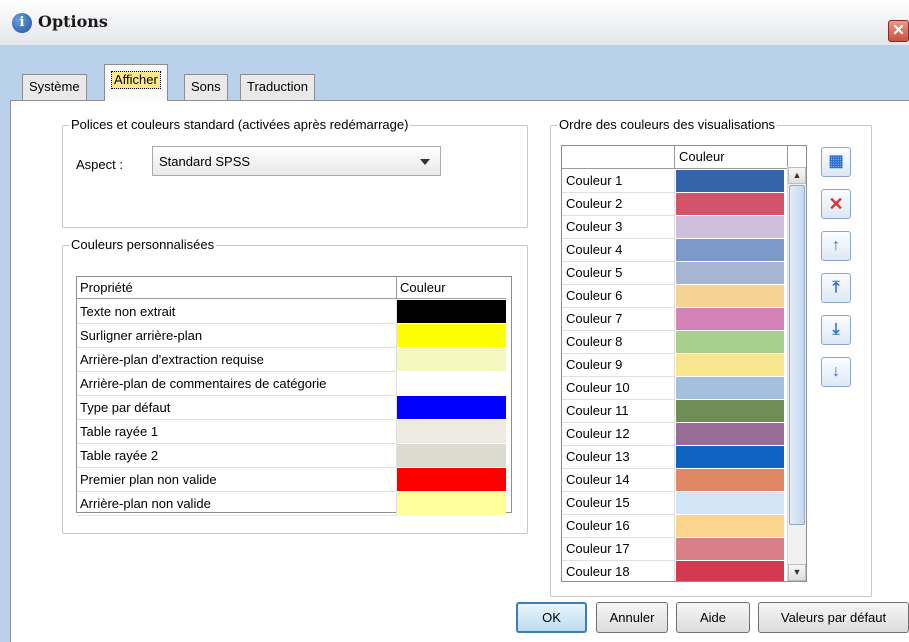  What do you see at coordinates (713, 617) in the screenshot?
I see `help-button: Aide` at bounding box center [713, 617].